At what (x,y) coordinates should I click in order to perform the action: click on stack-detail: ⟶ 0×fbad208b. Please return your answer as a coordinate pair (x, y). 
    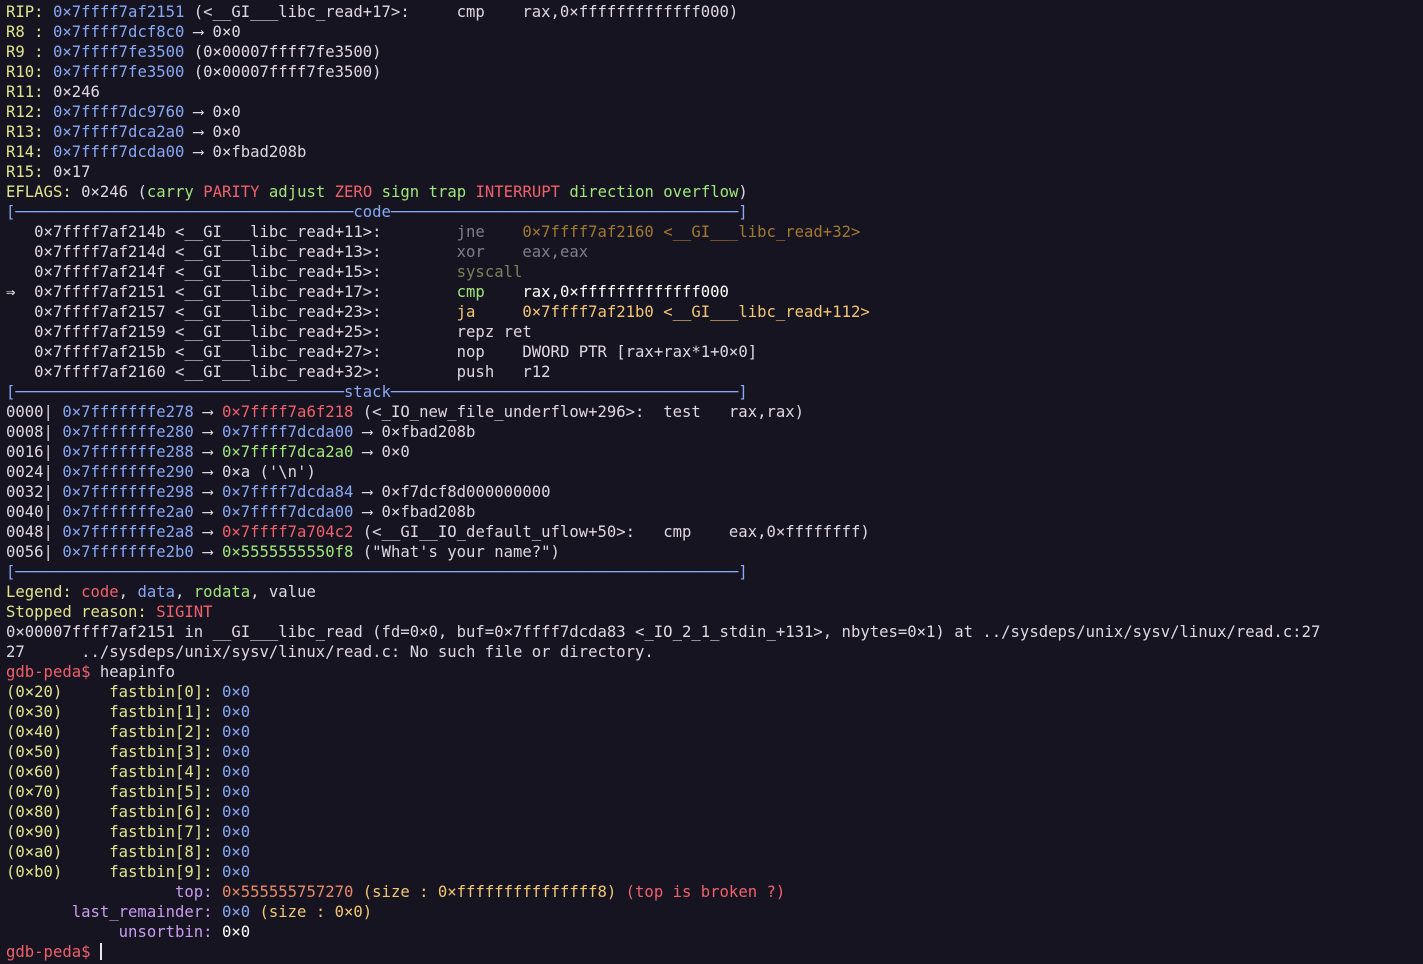
    Looking at the image, I should click on (414, 432).